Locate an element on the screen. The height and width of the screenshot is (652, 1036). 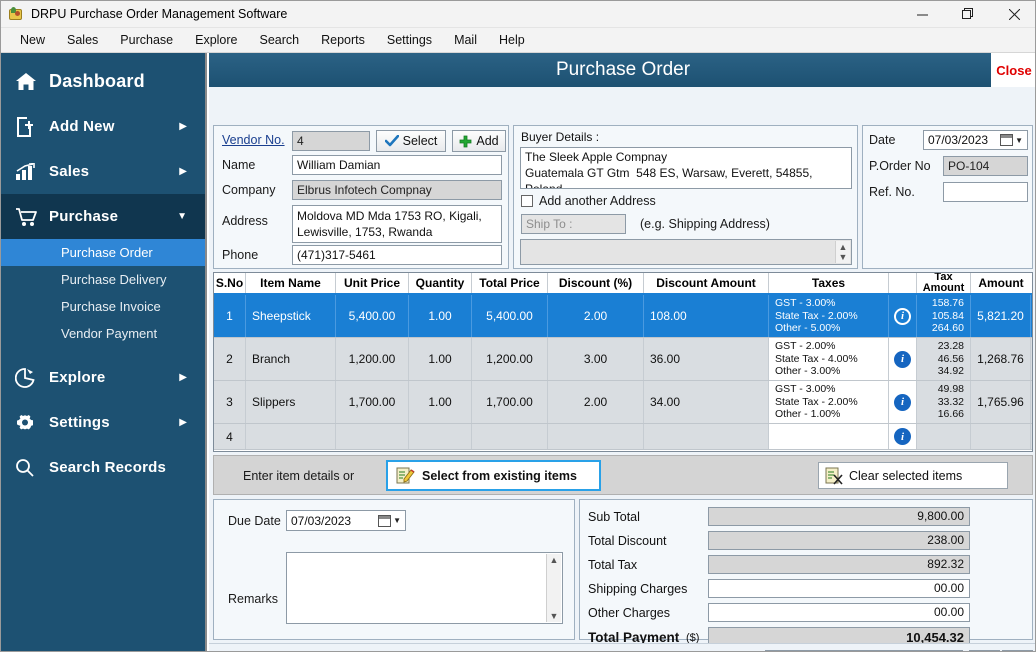
cell-amount: 1,268.76 is located at coordinates (1001, 359).